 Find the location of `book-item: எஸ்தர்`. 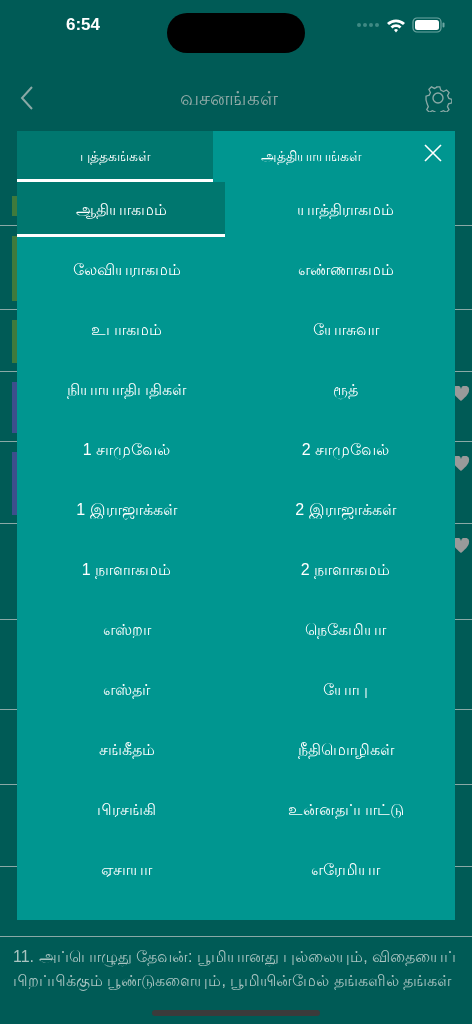

book-item: எஸ்தர் is located at coordinates (126, 689).